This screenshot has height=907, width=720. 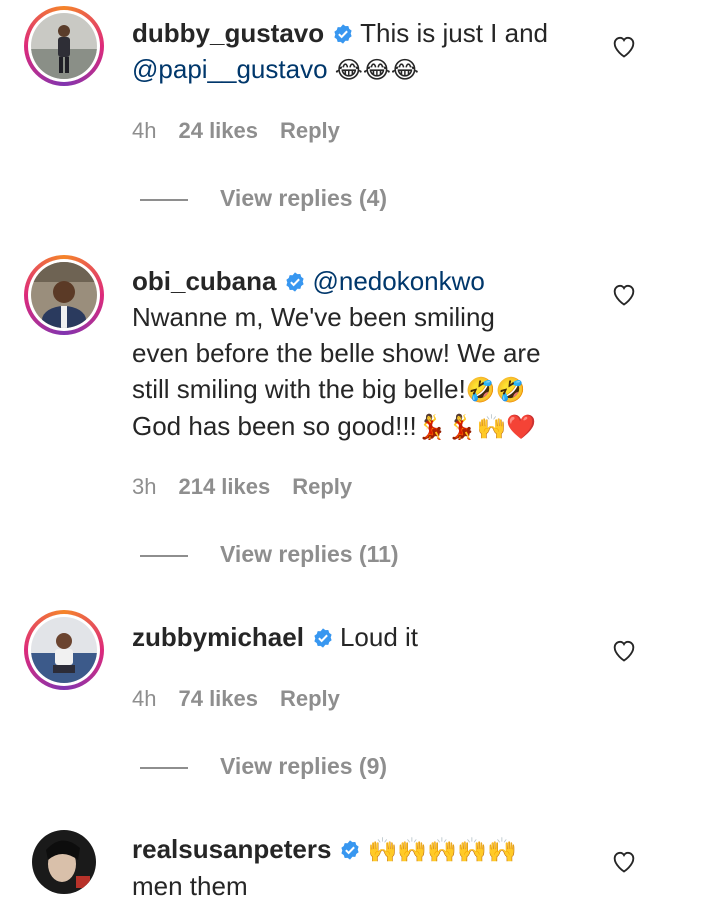 I want to click on view-replies-button: View replies (11), so click(x=269, y=556).